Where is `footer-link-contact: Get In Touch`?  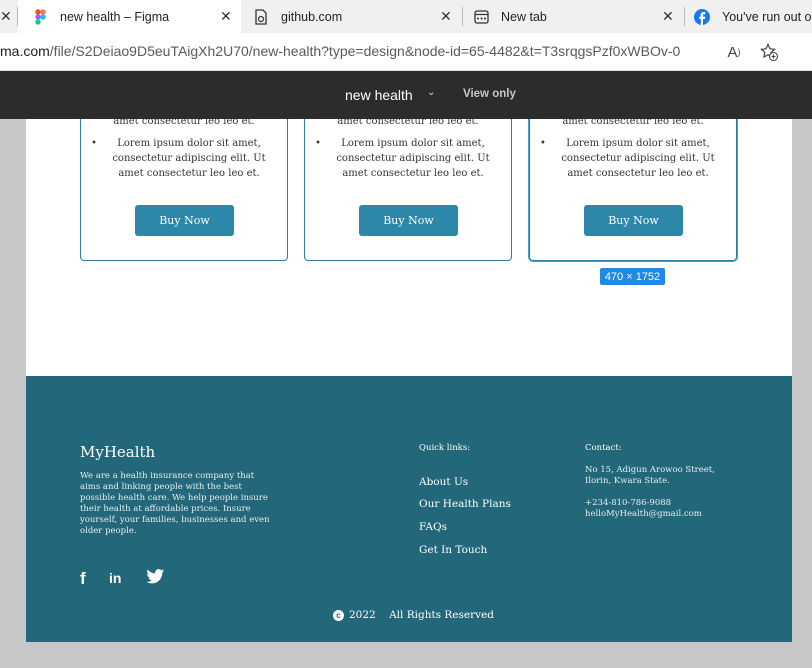 footer-link-contact: Get In Touch is located at coordinates (453, 550).